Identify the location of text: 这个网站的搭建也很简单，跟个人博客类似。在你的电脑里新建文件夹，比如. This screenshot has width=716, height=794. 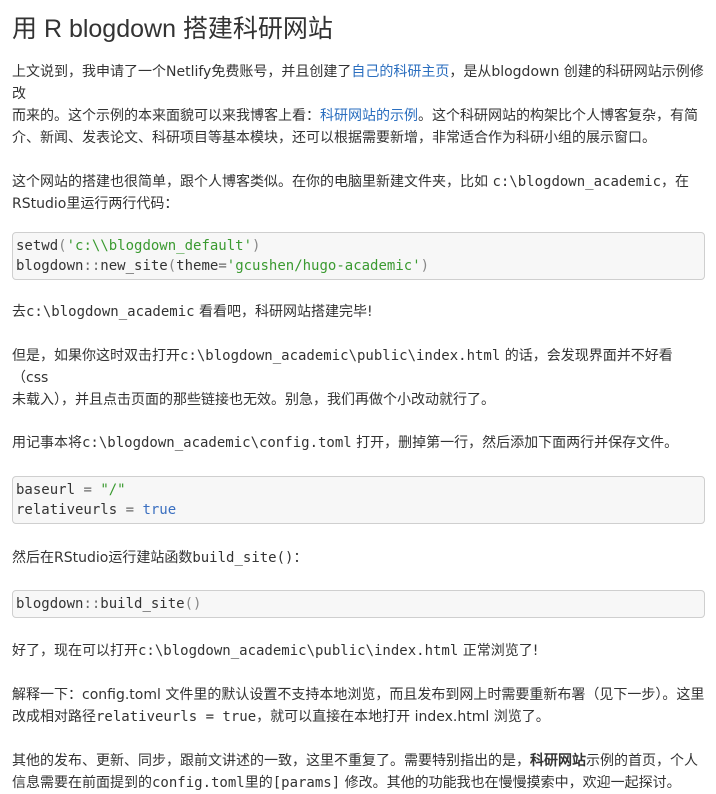
(252, 182).